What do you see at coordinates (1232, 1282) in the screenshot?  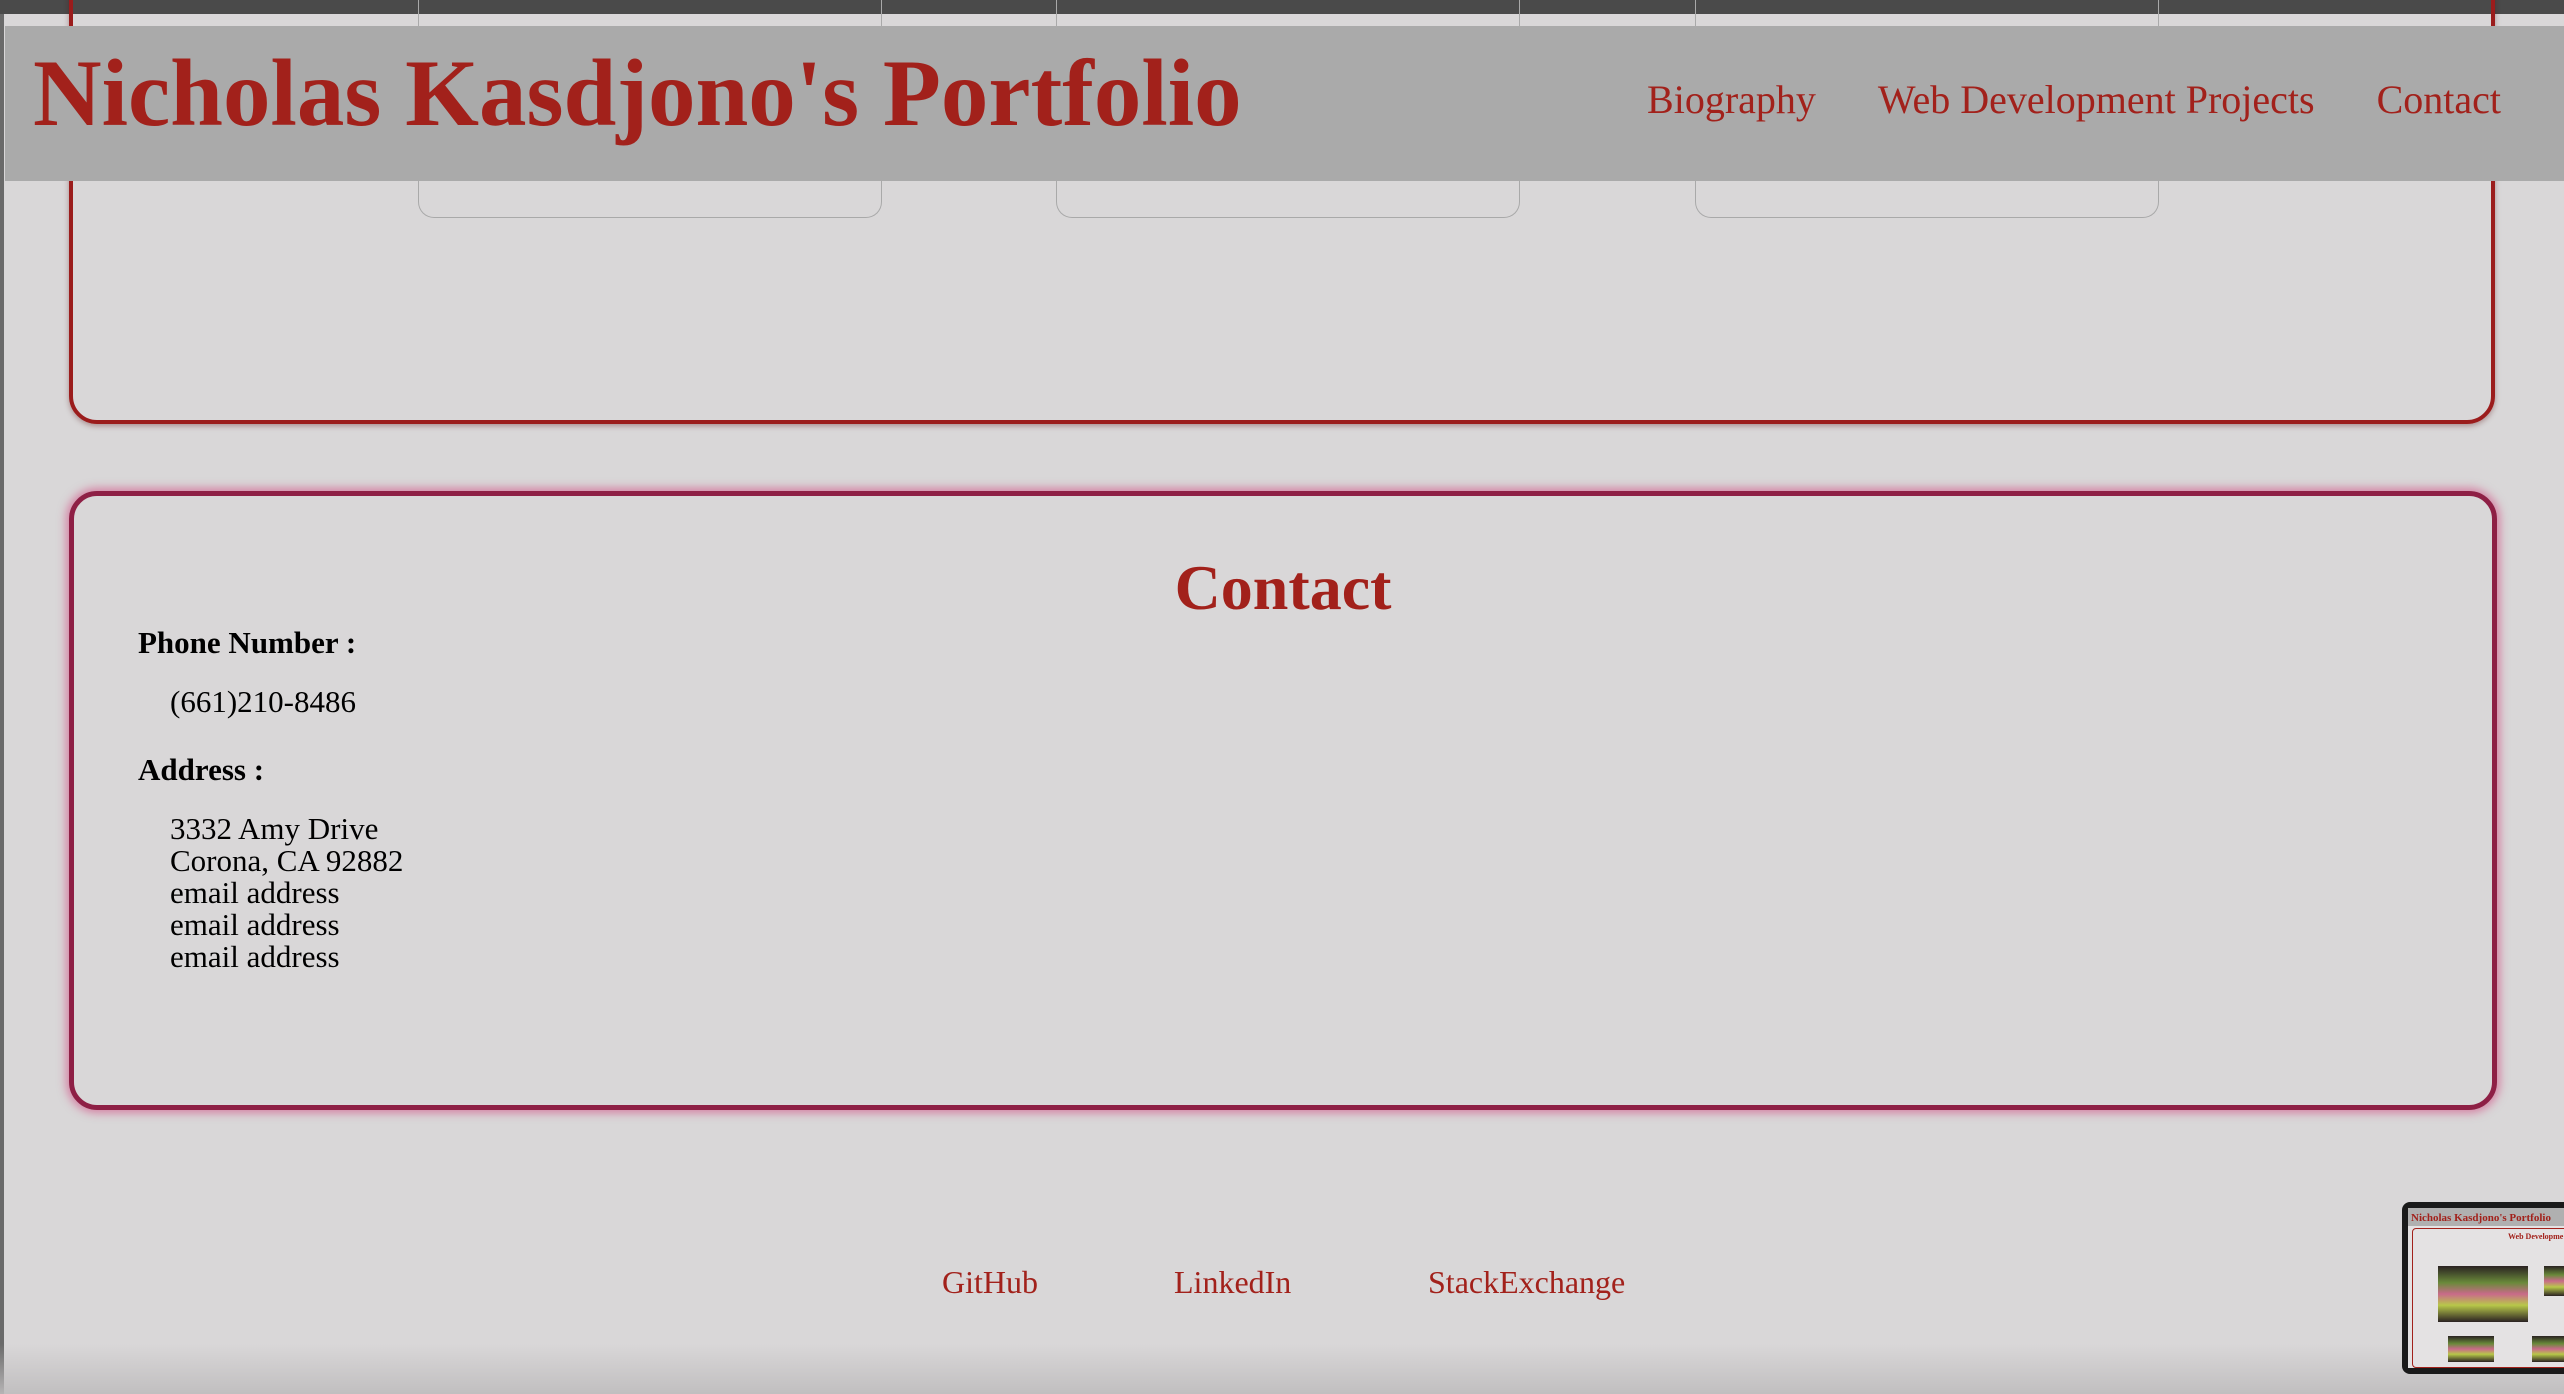 I see `footer-link-linkedin: LinkedIn` at bounding box center [1232, 1282].